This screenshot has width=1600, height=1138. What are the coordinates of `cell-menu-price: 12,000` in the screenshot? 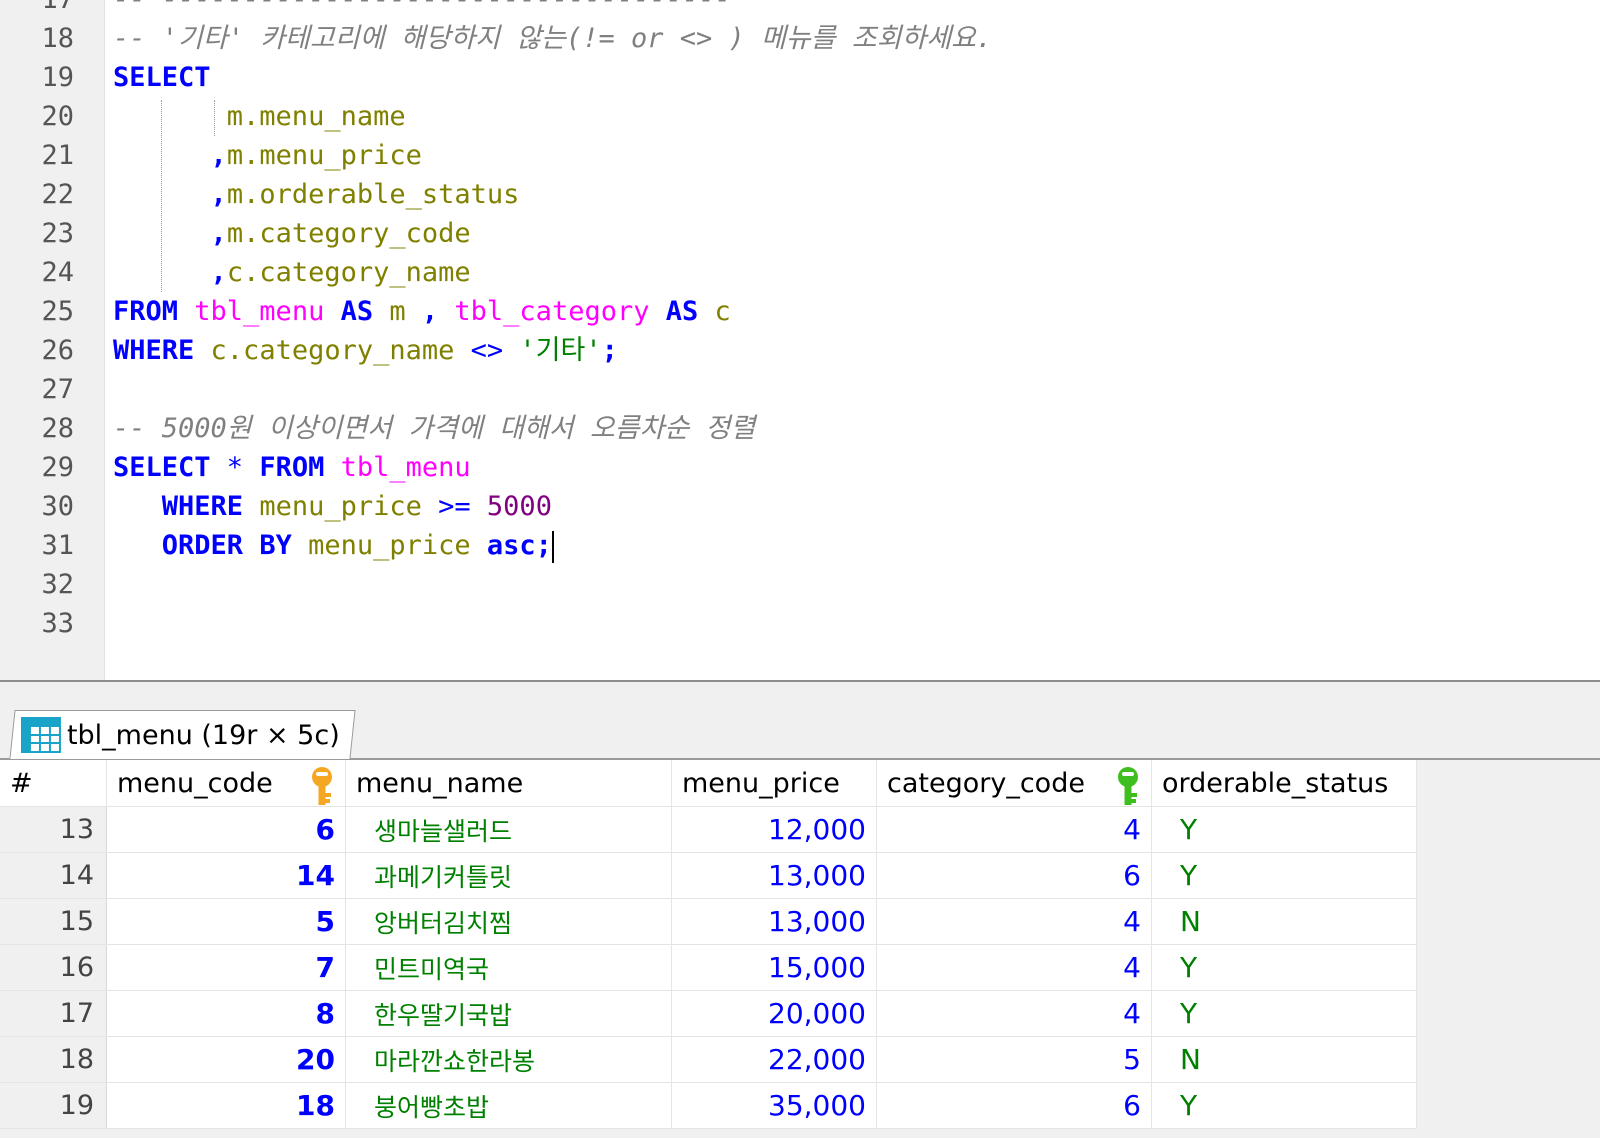 It's located at (774, 829).